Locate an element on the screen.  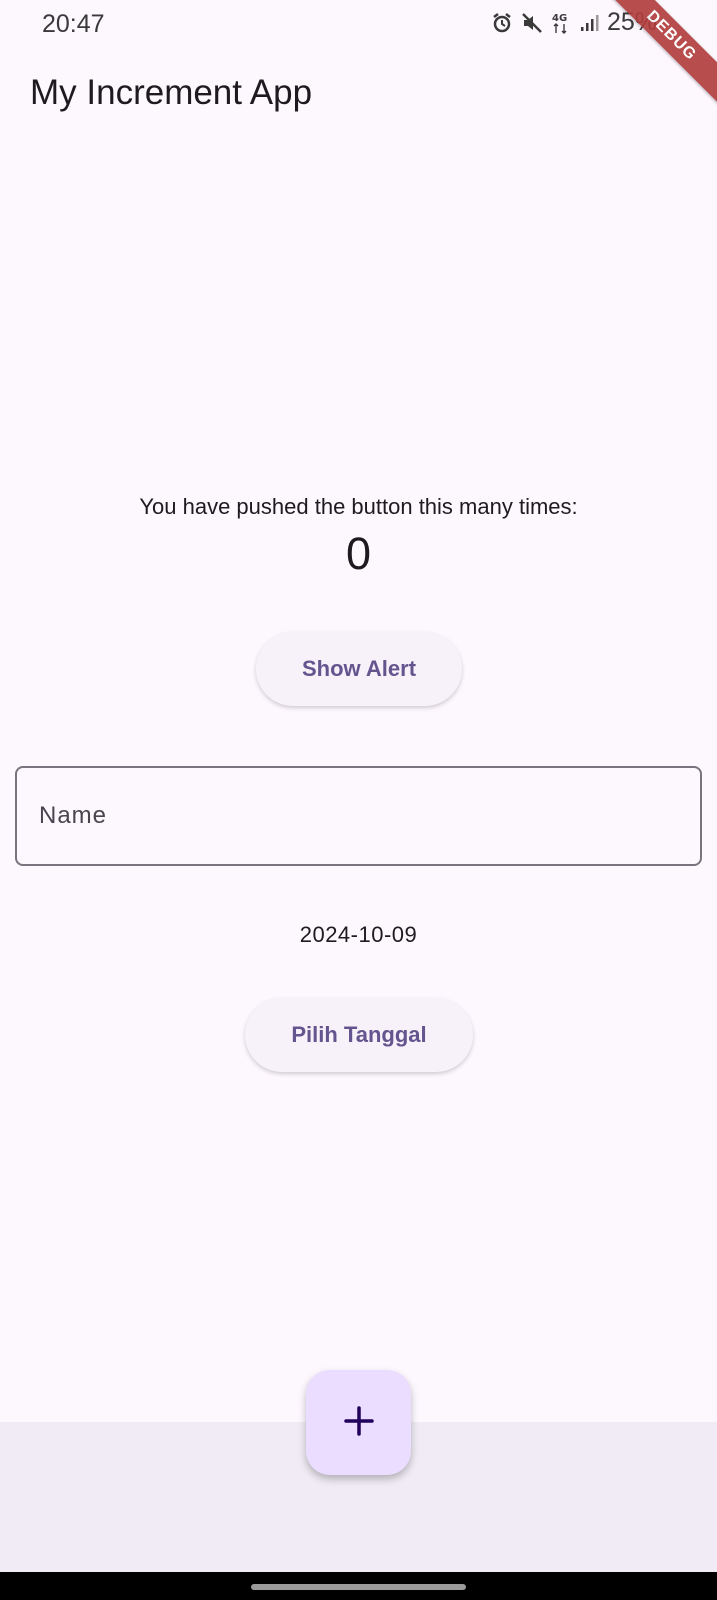
pick-date-button: Pilih Tanggal is located at coordinates (359, 1035).